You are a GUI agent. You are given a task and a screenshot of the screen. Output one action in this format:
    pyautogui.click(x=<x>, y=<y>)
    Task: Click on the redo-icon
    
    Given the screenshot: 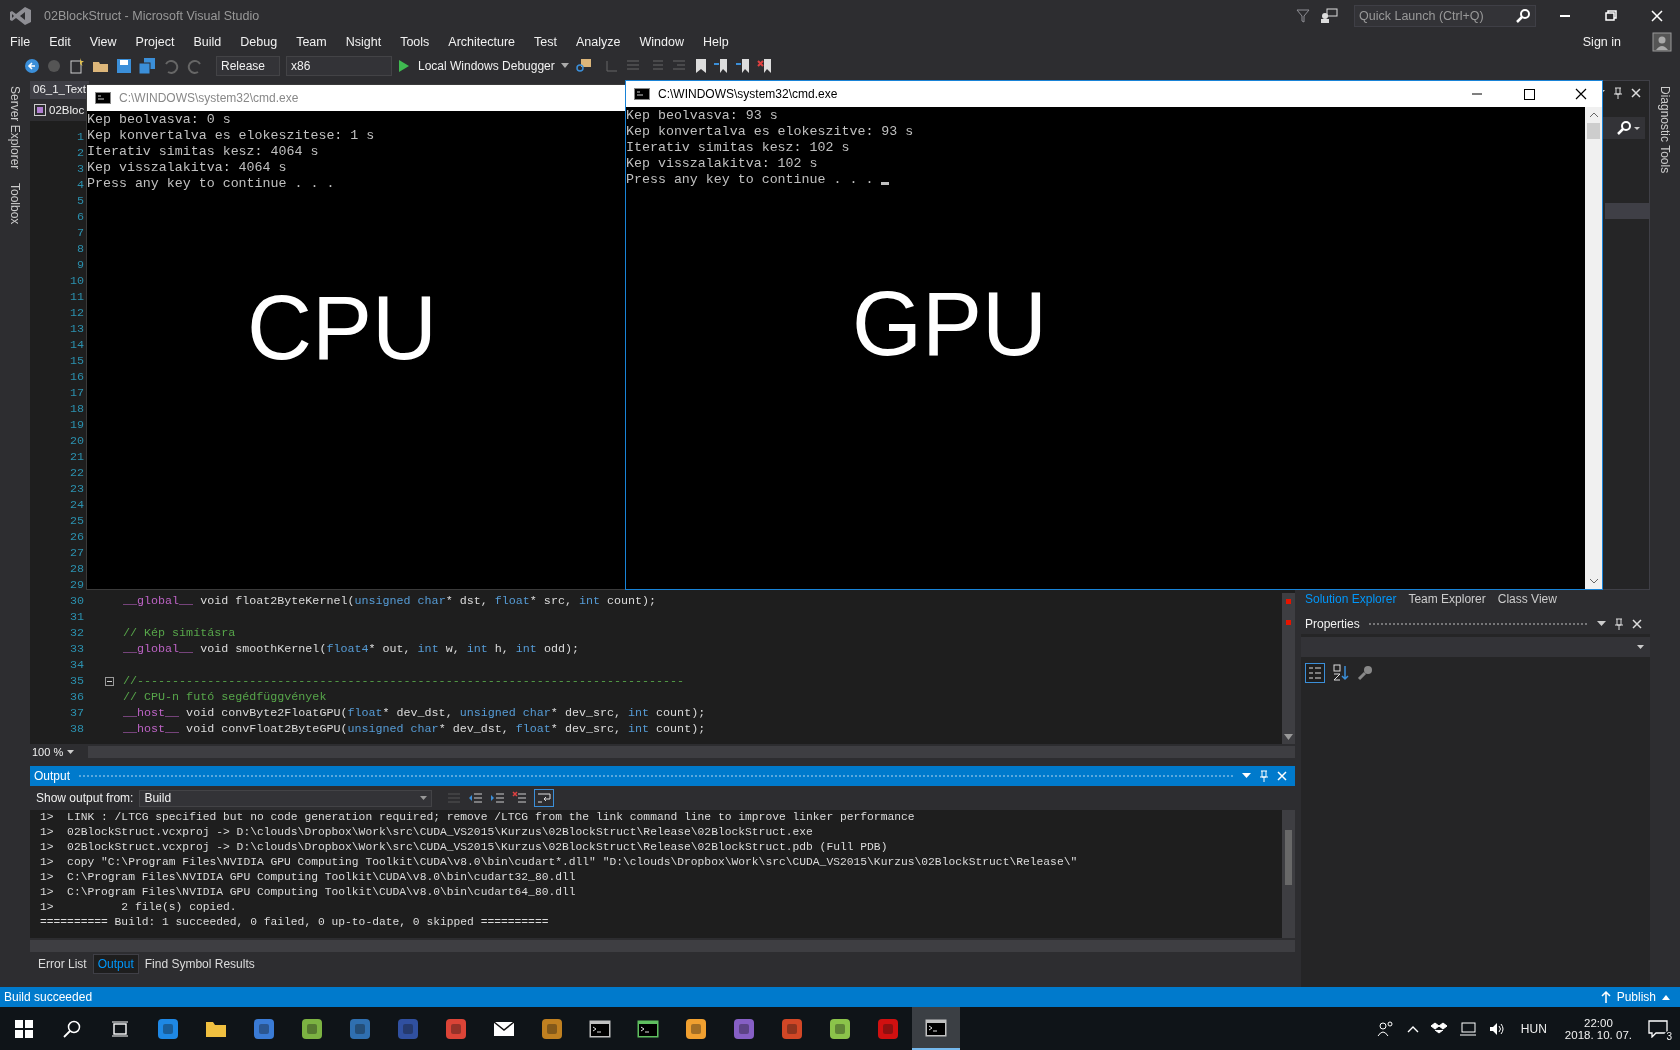 What is the action you would take?
    pyautogui.click(x=195, y=66)
    